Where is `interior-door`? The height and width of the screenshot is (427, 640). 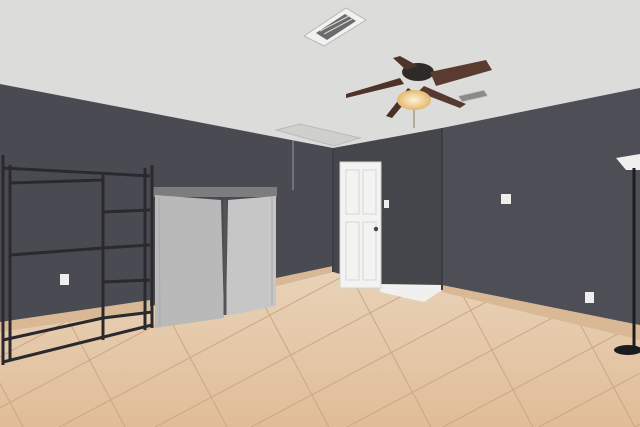
interior-door is located at coordinates (360, 225).